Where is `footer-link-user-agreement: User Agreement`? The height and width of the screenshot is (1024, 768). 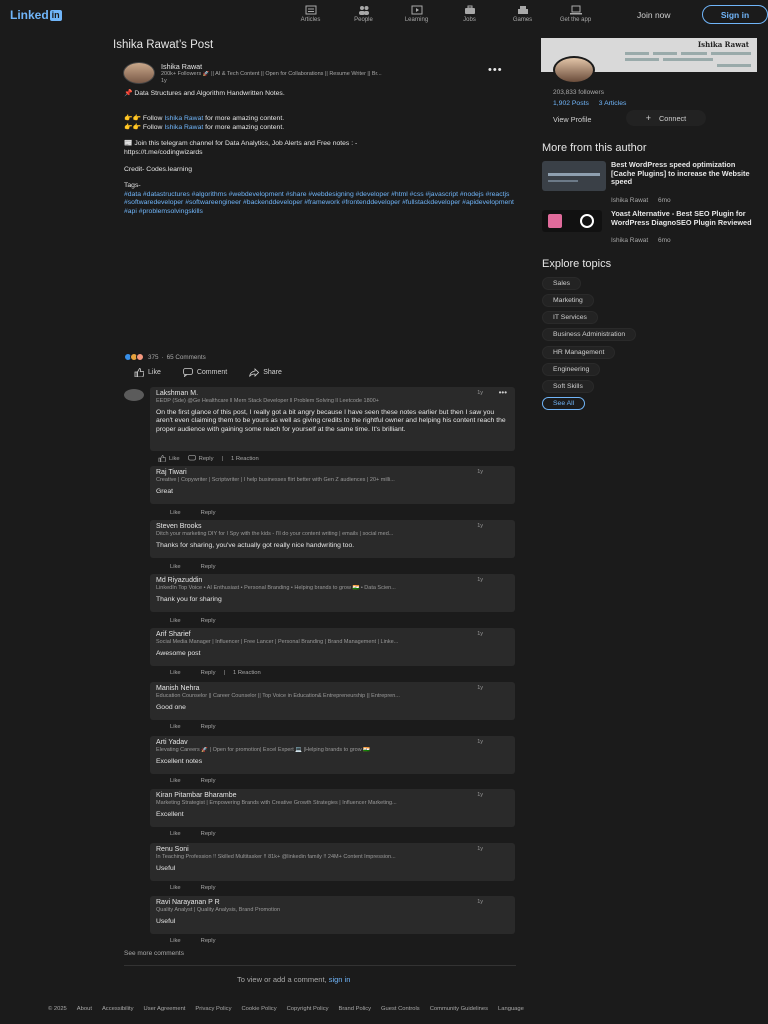 footer-link-user-agreement: User Agreement is located at coordinates (165, 1009).